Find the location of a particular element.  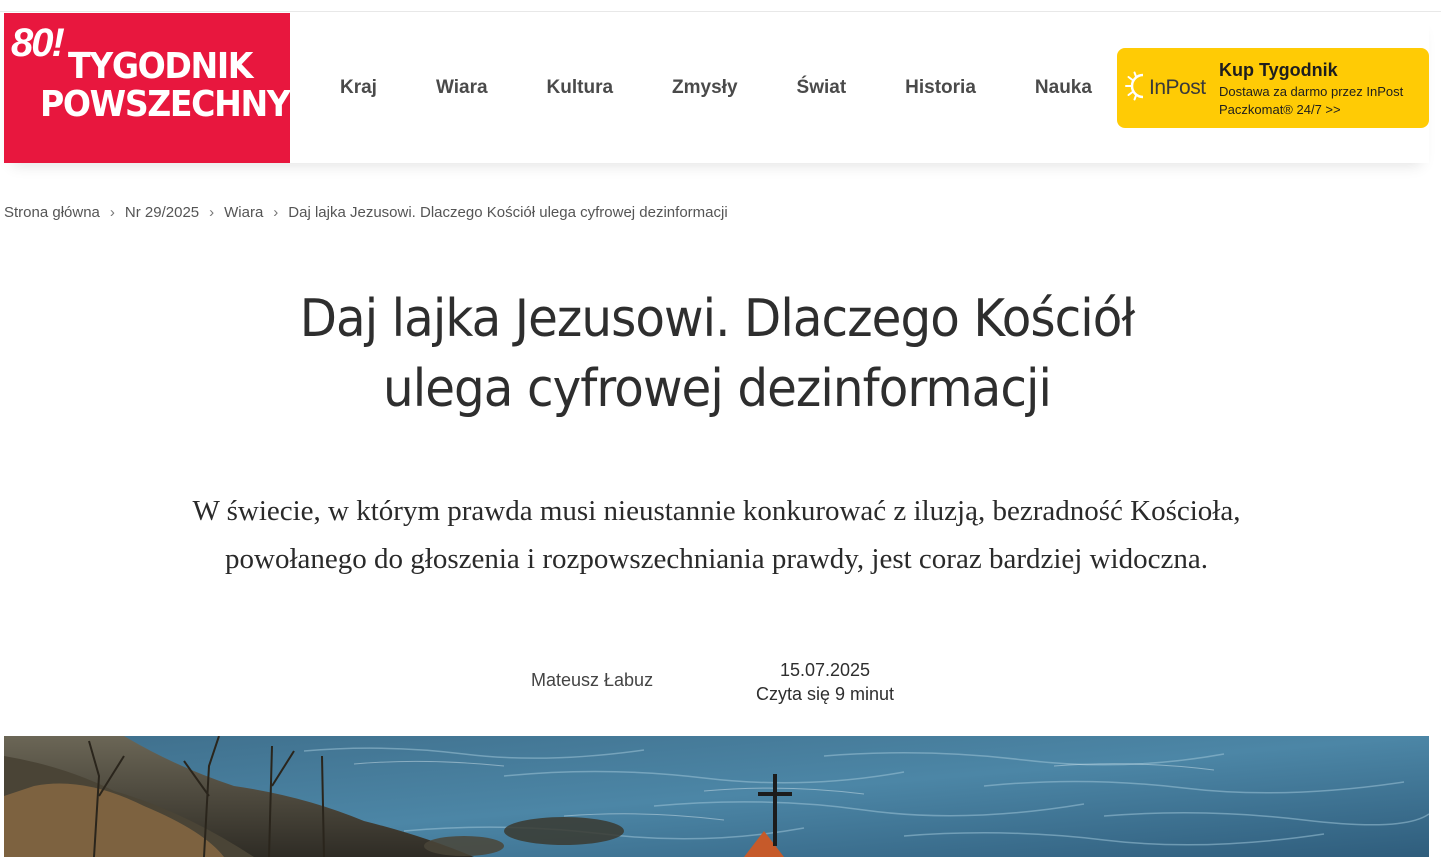

logo-text-line1: TYGODNIK is located at coordinates (160, 66).